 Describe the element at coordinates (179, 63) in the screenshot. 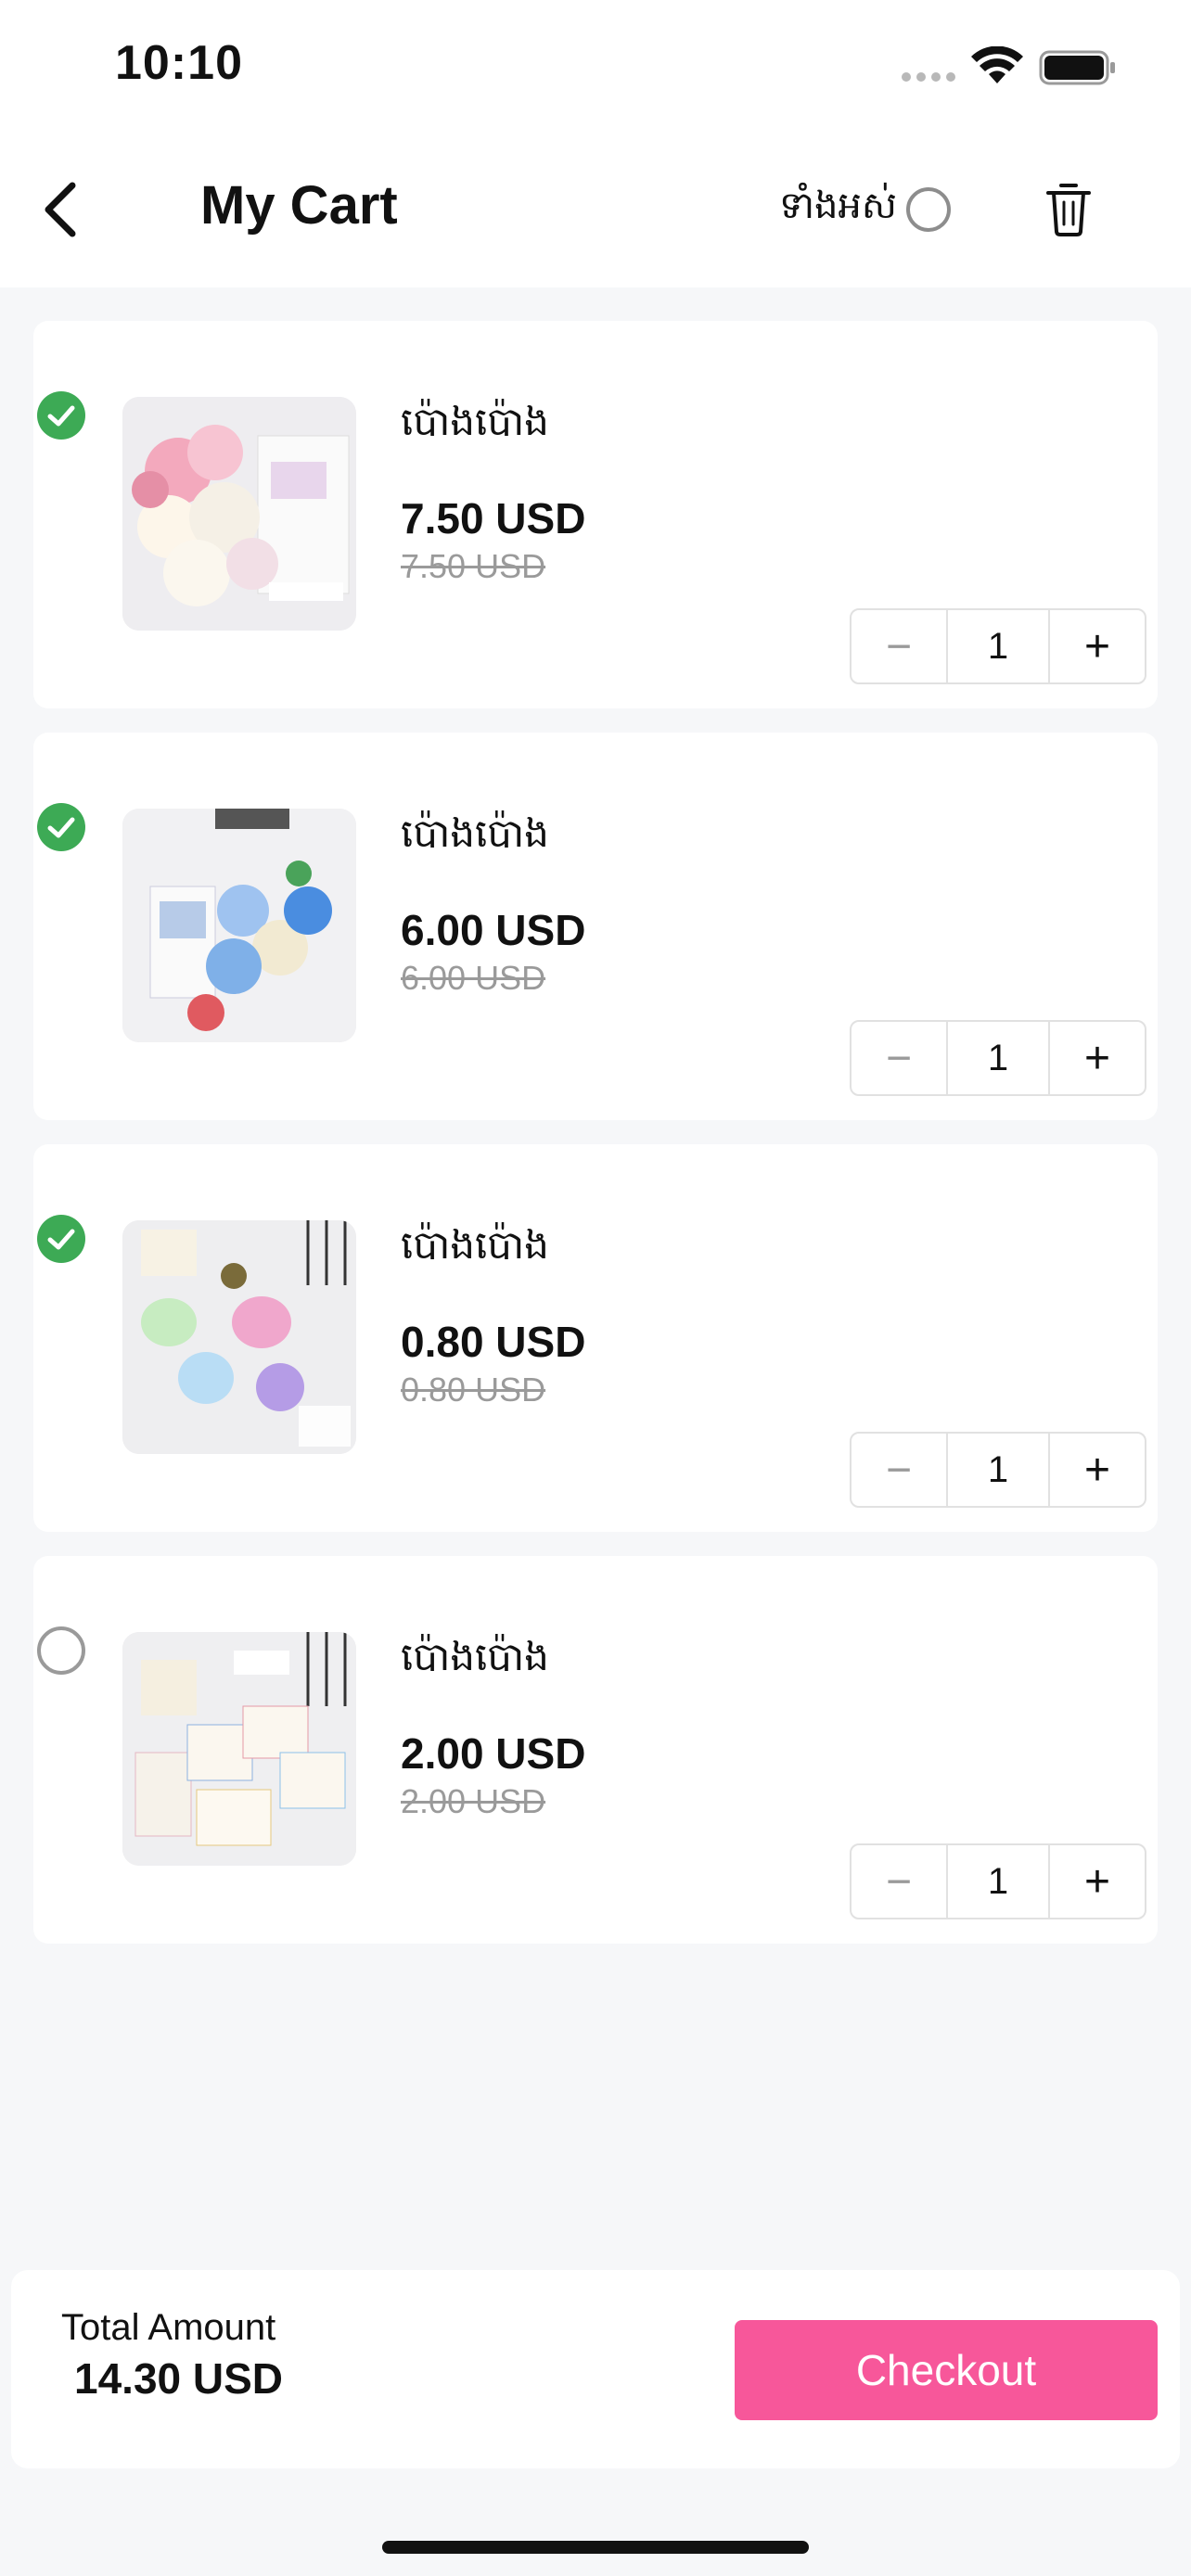

I see `status-time: 10:10` at that location.